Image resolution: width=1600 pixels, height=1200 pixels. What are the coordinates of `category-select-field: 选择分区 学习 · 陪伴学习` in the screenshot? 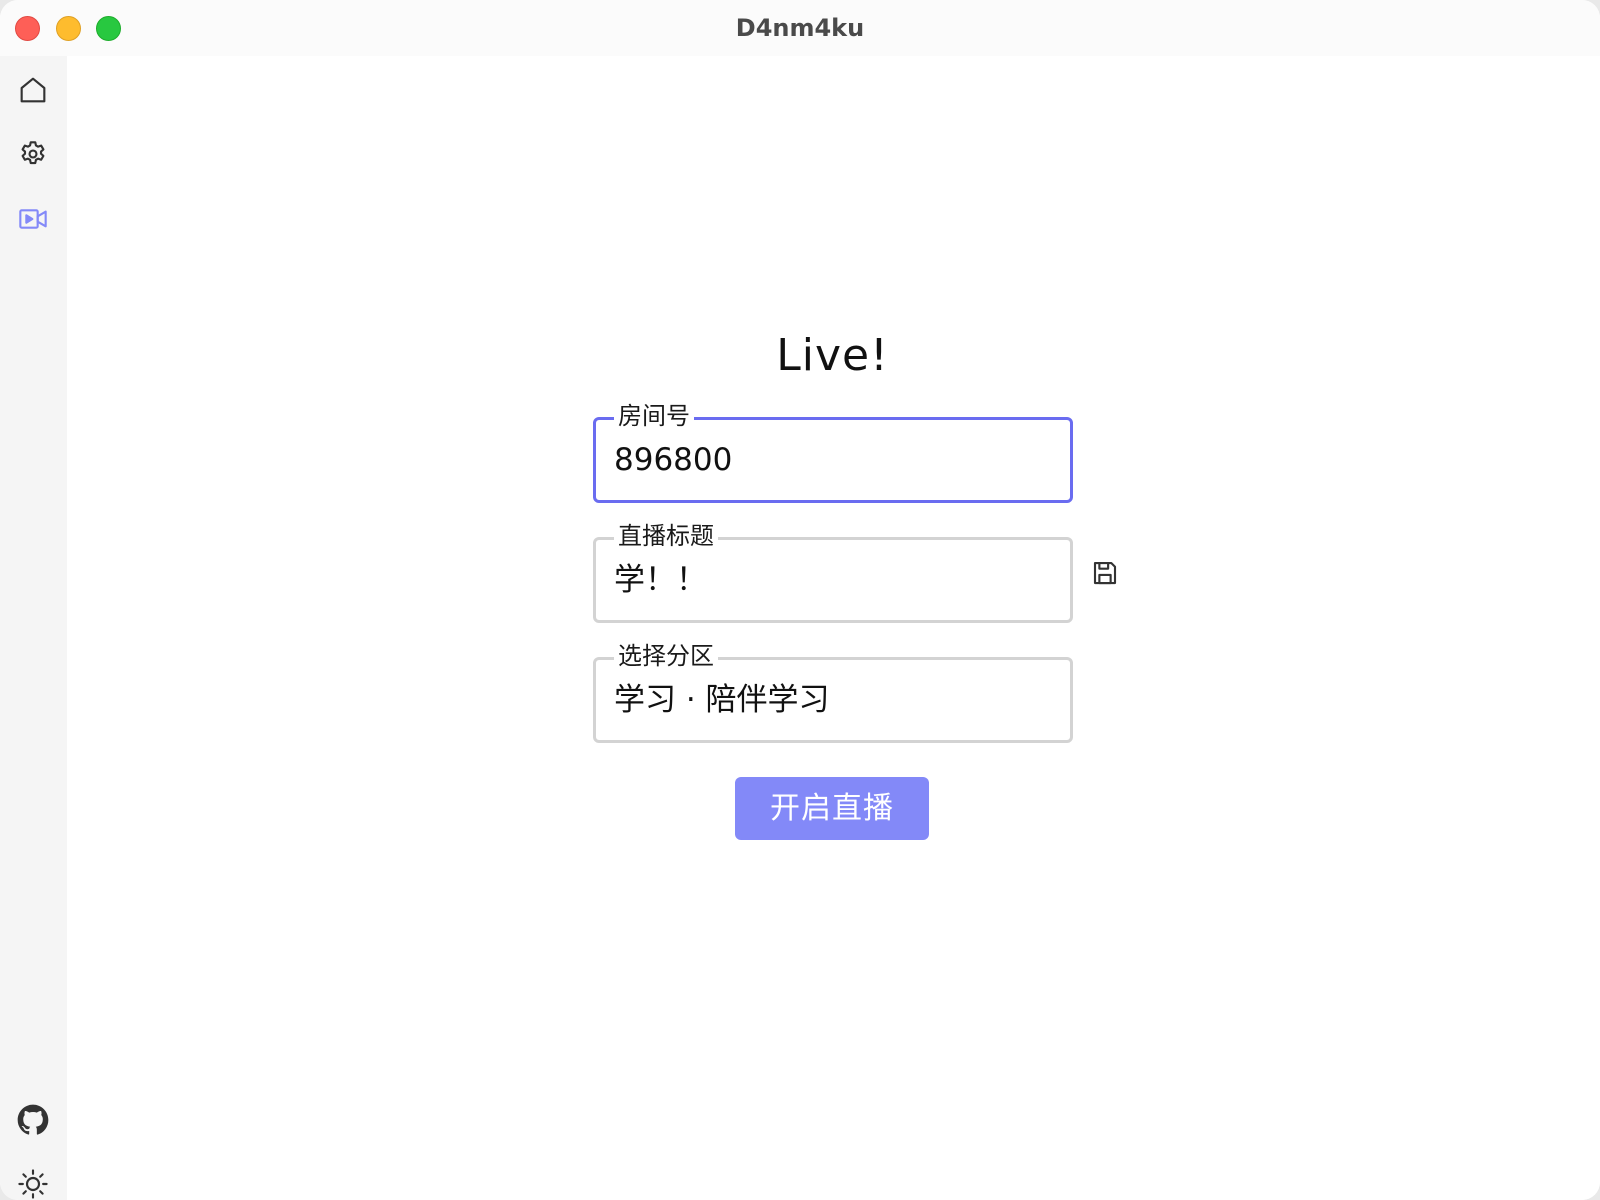 It's located at (833, 691).